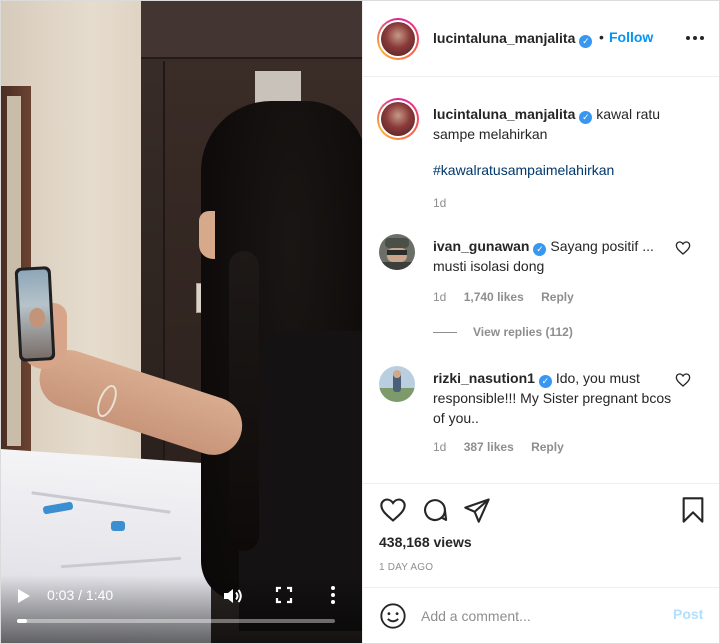 Image resolution: width=720 pixels, height=644 pixels. I want to click on bookmark-icon, so click(693, 510).